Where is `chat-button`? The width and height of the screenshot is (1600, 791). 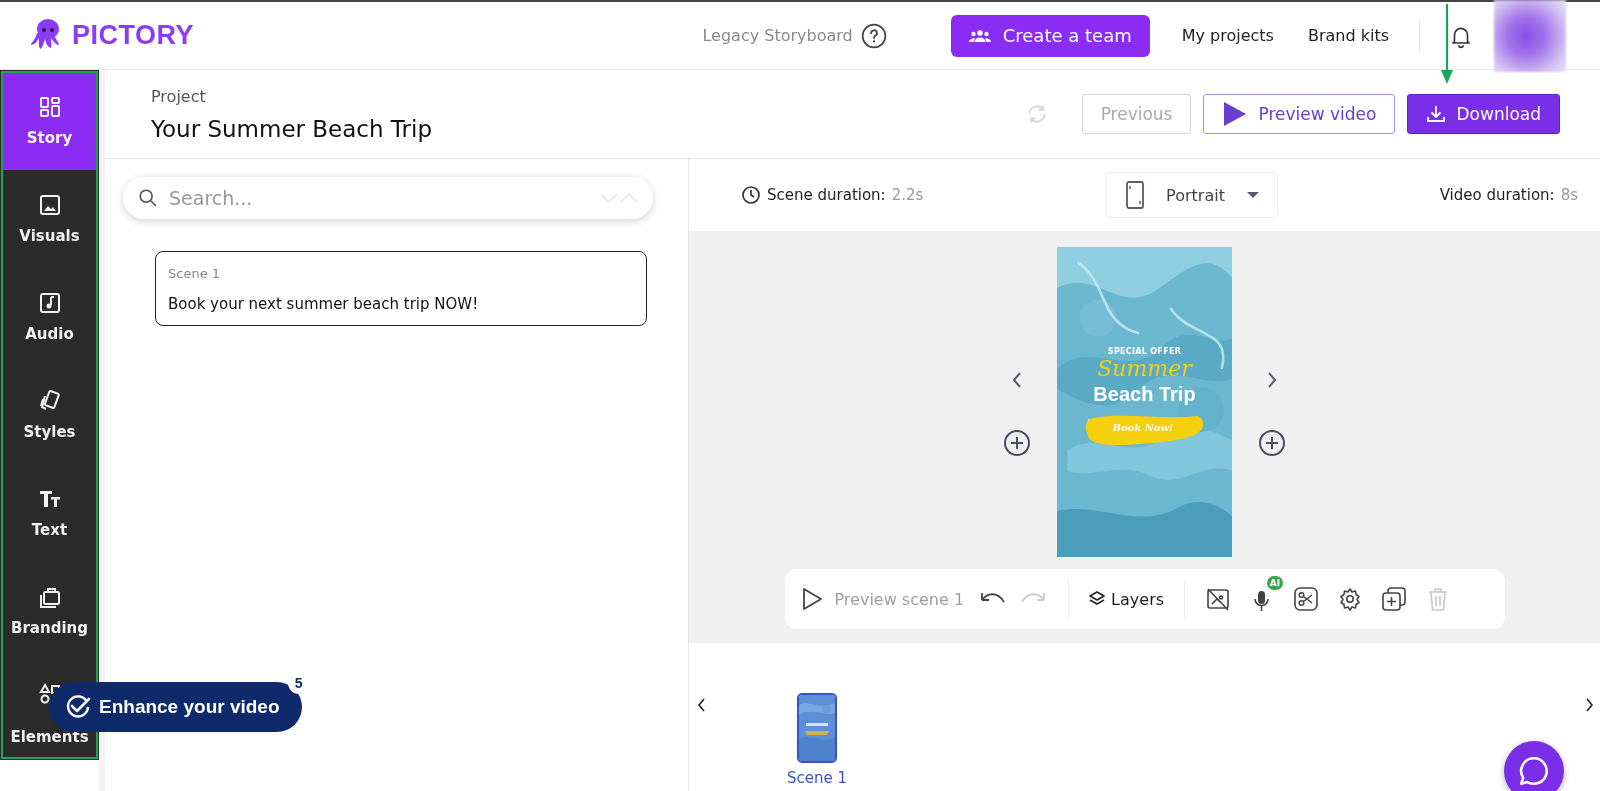 chat-button is located at coordinates (1534, 766).